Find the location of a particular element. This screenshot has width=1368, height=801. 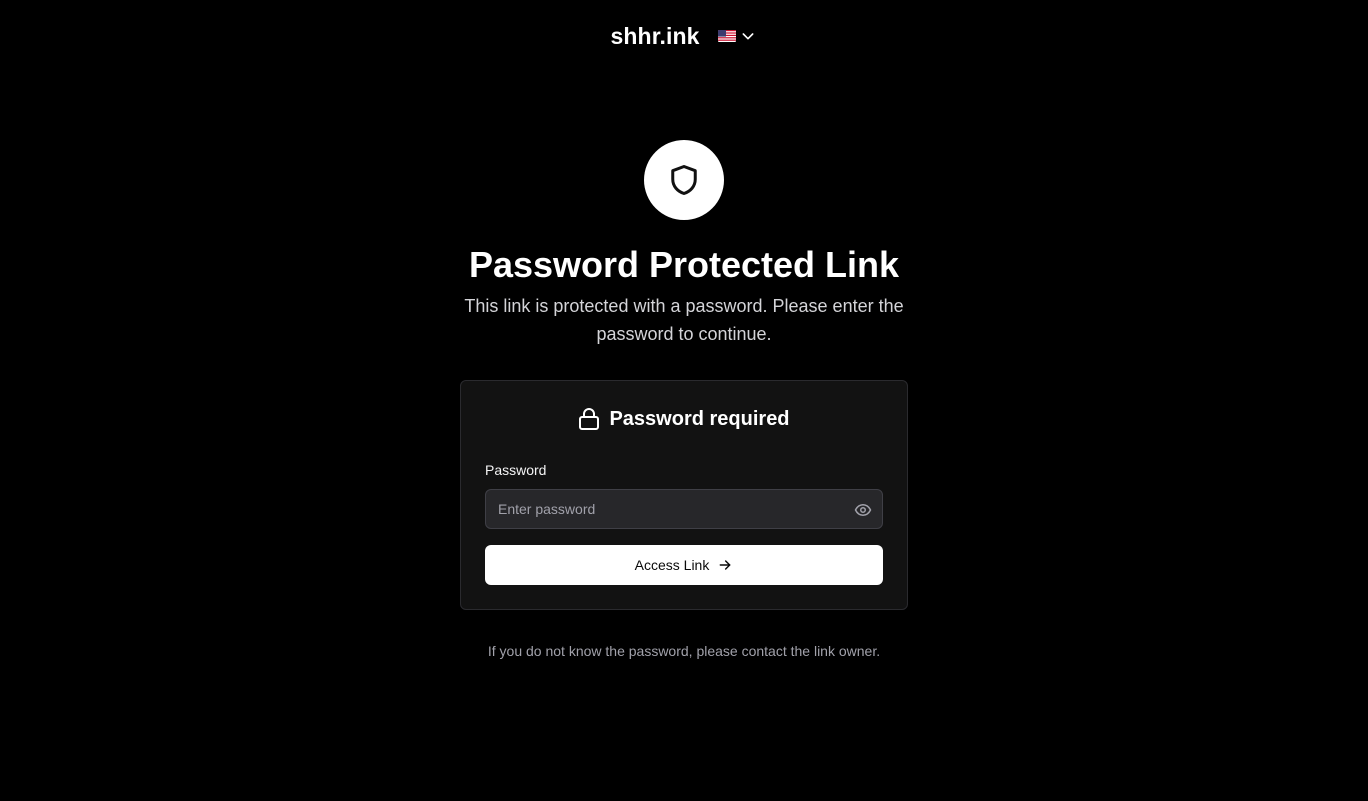

card-title: Password required is located at coordinates (699, 418).